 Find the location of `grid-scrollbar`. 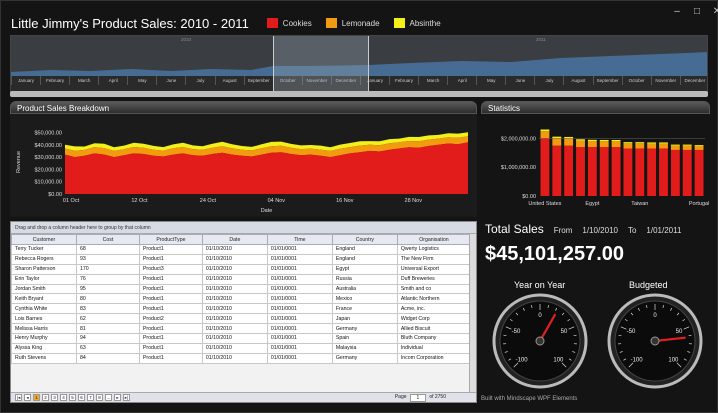

grid-scrollbar is located at coordinates (472, 313).